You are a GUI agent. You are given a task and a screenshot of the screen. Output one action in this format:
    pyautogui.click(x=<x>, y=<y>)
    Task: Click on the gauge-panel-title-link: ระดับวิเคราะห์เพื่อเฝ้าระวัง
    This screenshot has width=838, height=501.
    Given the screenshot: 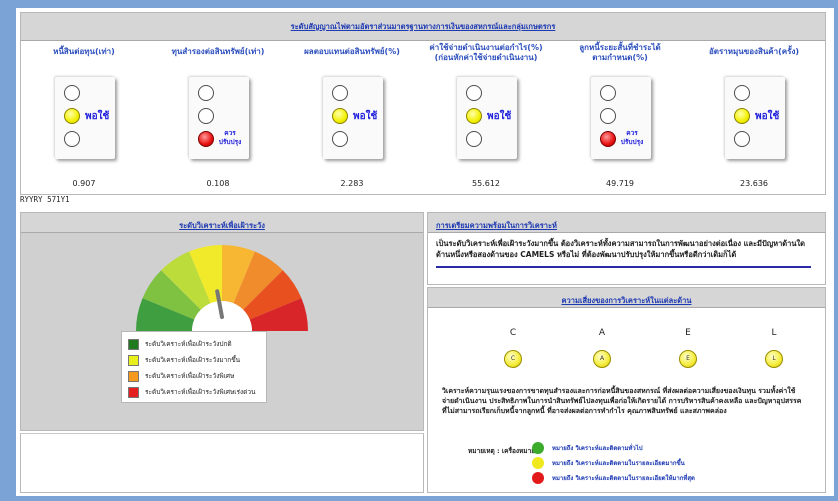 What is the action you would take?
    pyautogui.click(x=222, y=225)
    